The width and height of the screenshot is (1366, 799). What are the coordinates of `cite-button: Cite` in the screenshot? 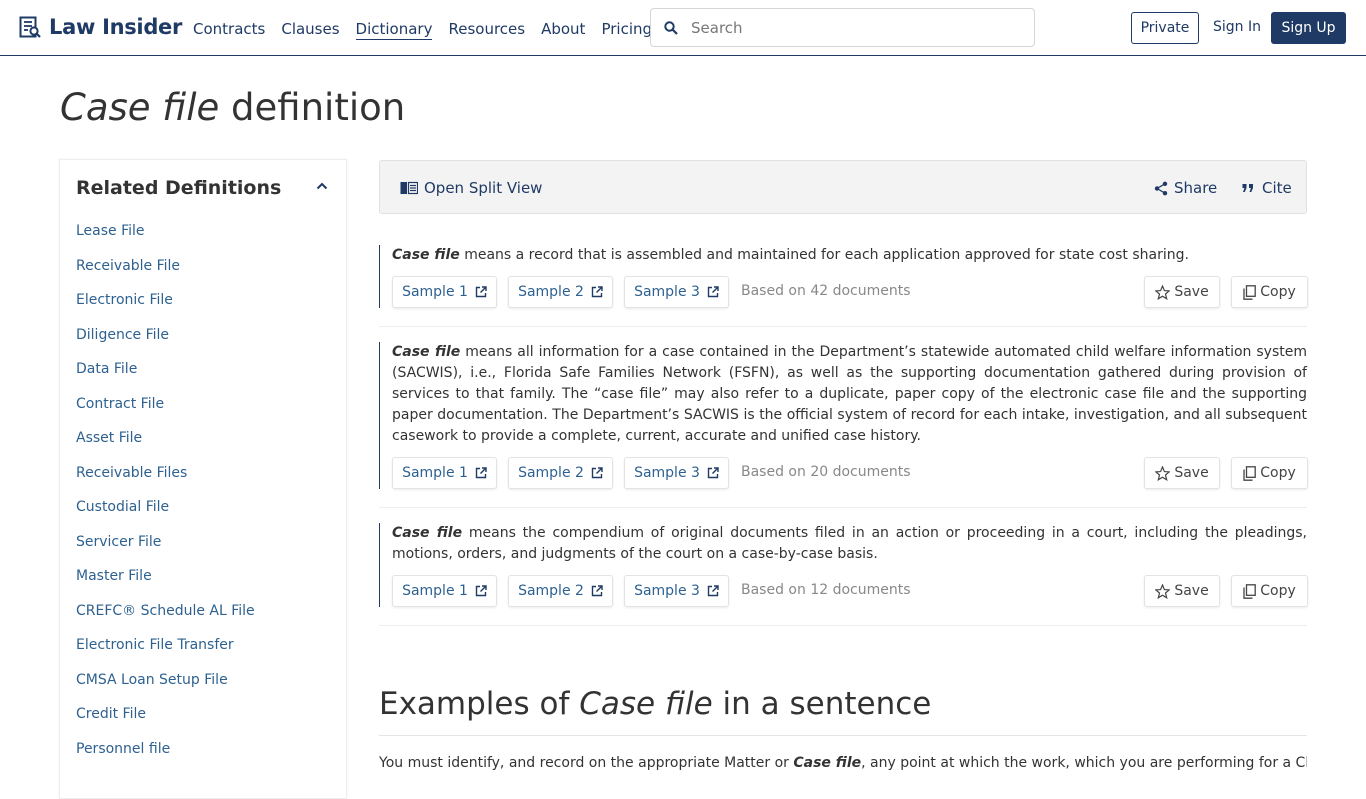 It's located at (1267, 188).